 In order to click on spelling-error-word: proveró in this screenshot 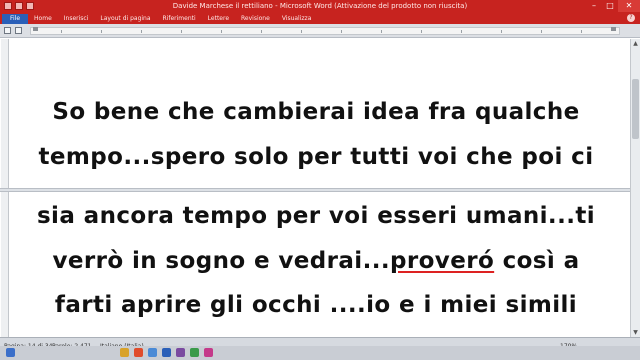, I will do `click(442, 261)`.